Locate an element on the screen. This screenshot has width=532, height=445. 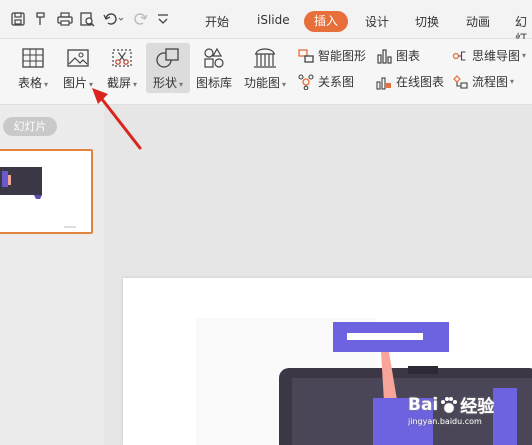
relation-chart-label: 关系图 is located at coordinates (336, 82).